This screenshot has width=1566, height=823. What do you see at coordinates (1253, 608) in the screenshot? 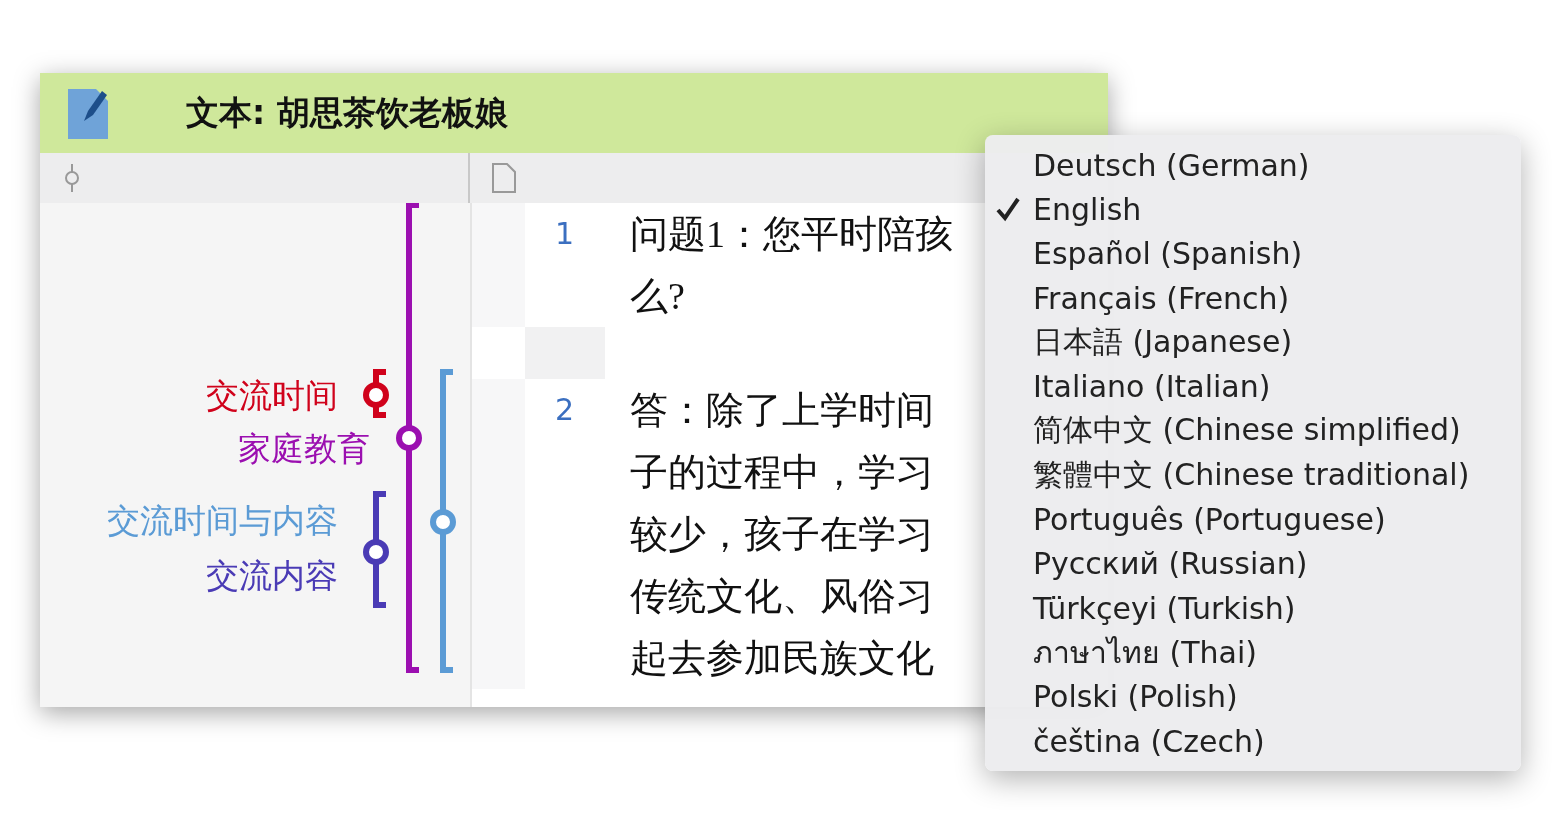
I see `language-menu-item: Türkçeyi (Turkish)` at bounding box center [1253, 608].